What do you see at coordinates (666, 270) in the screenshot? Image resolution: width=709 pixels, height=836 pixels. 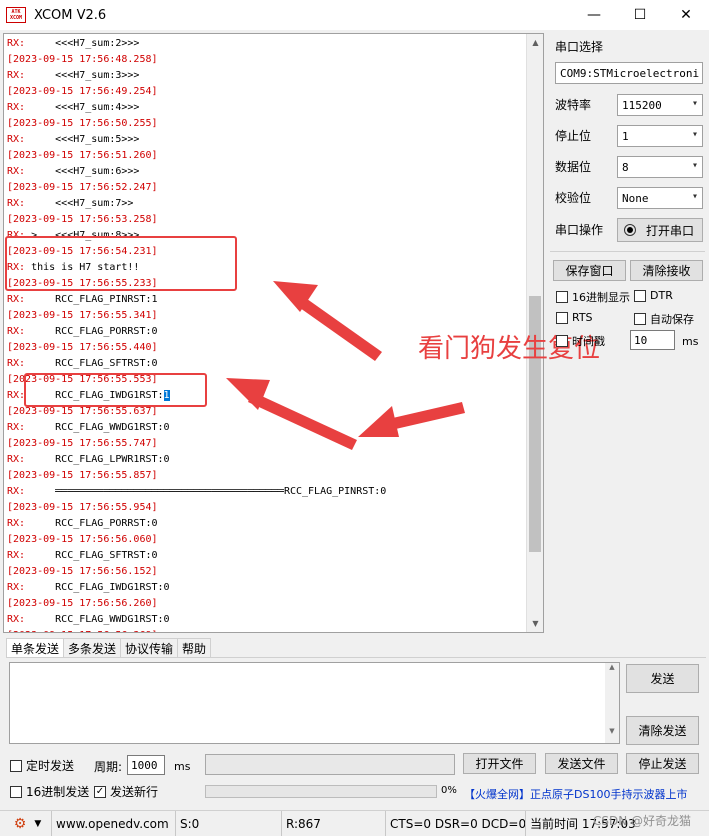 I see `clear-receive-button: 清除接收` at bounding box center [666, 270].